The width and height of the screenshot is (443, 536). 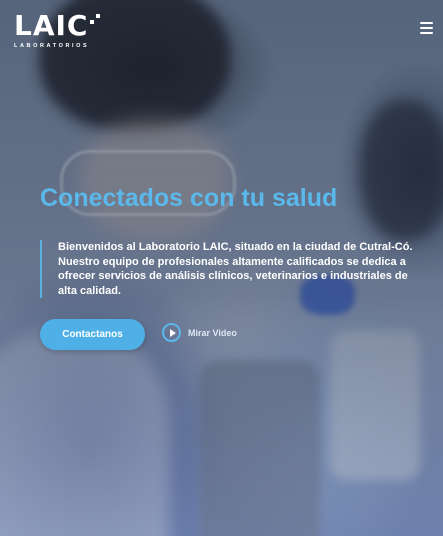 What do you see at coordinates (51, 25) in the screenshot?
I see `logo-text: LAIC` at bounding box center [51, 25].